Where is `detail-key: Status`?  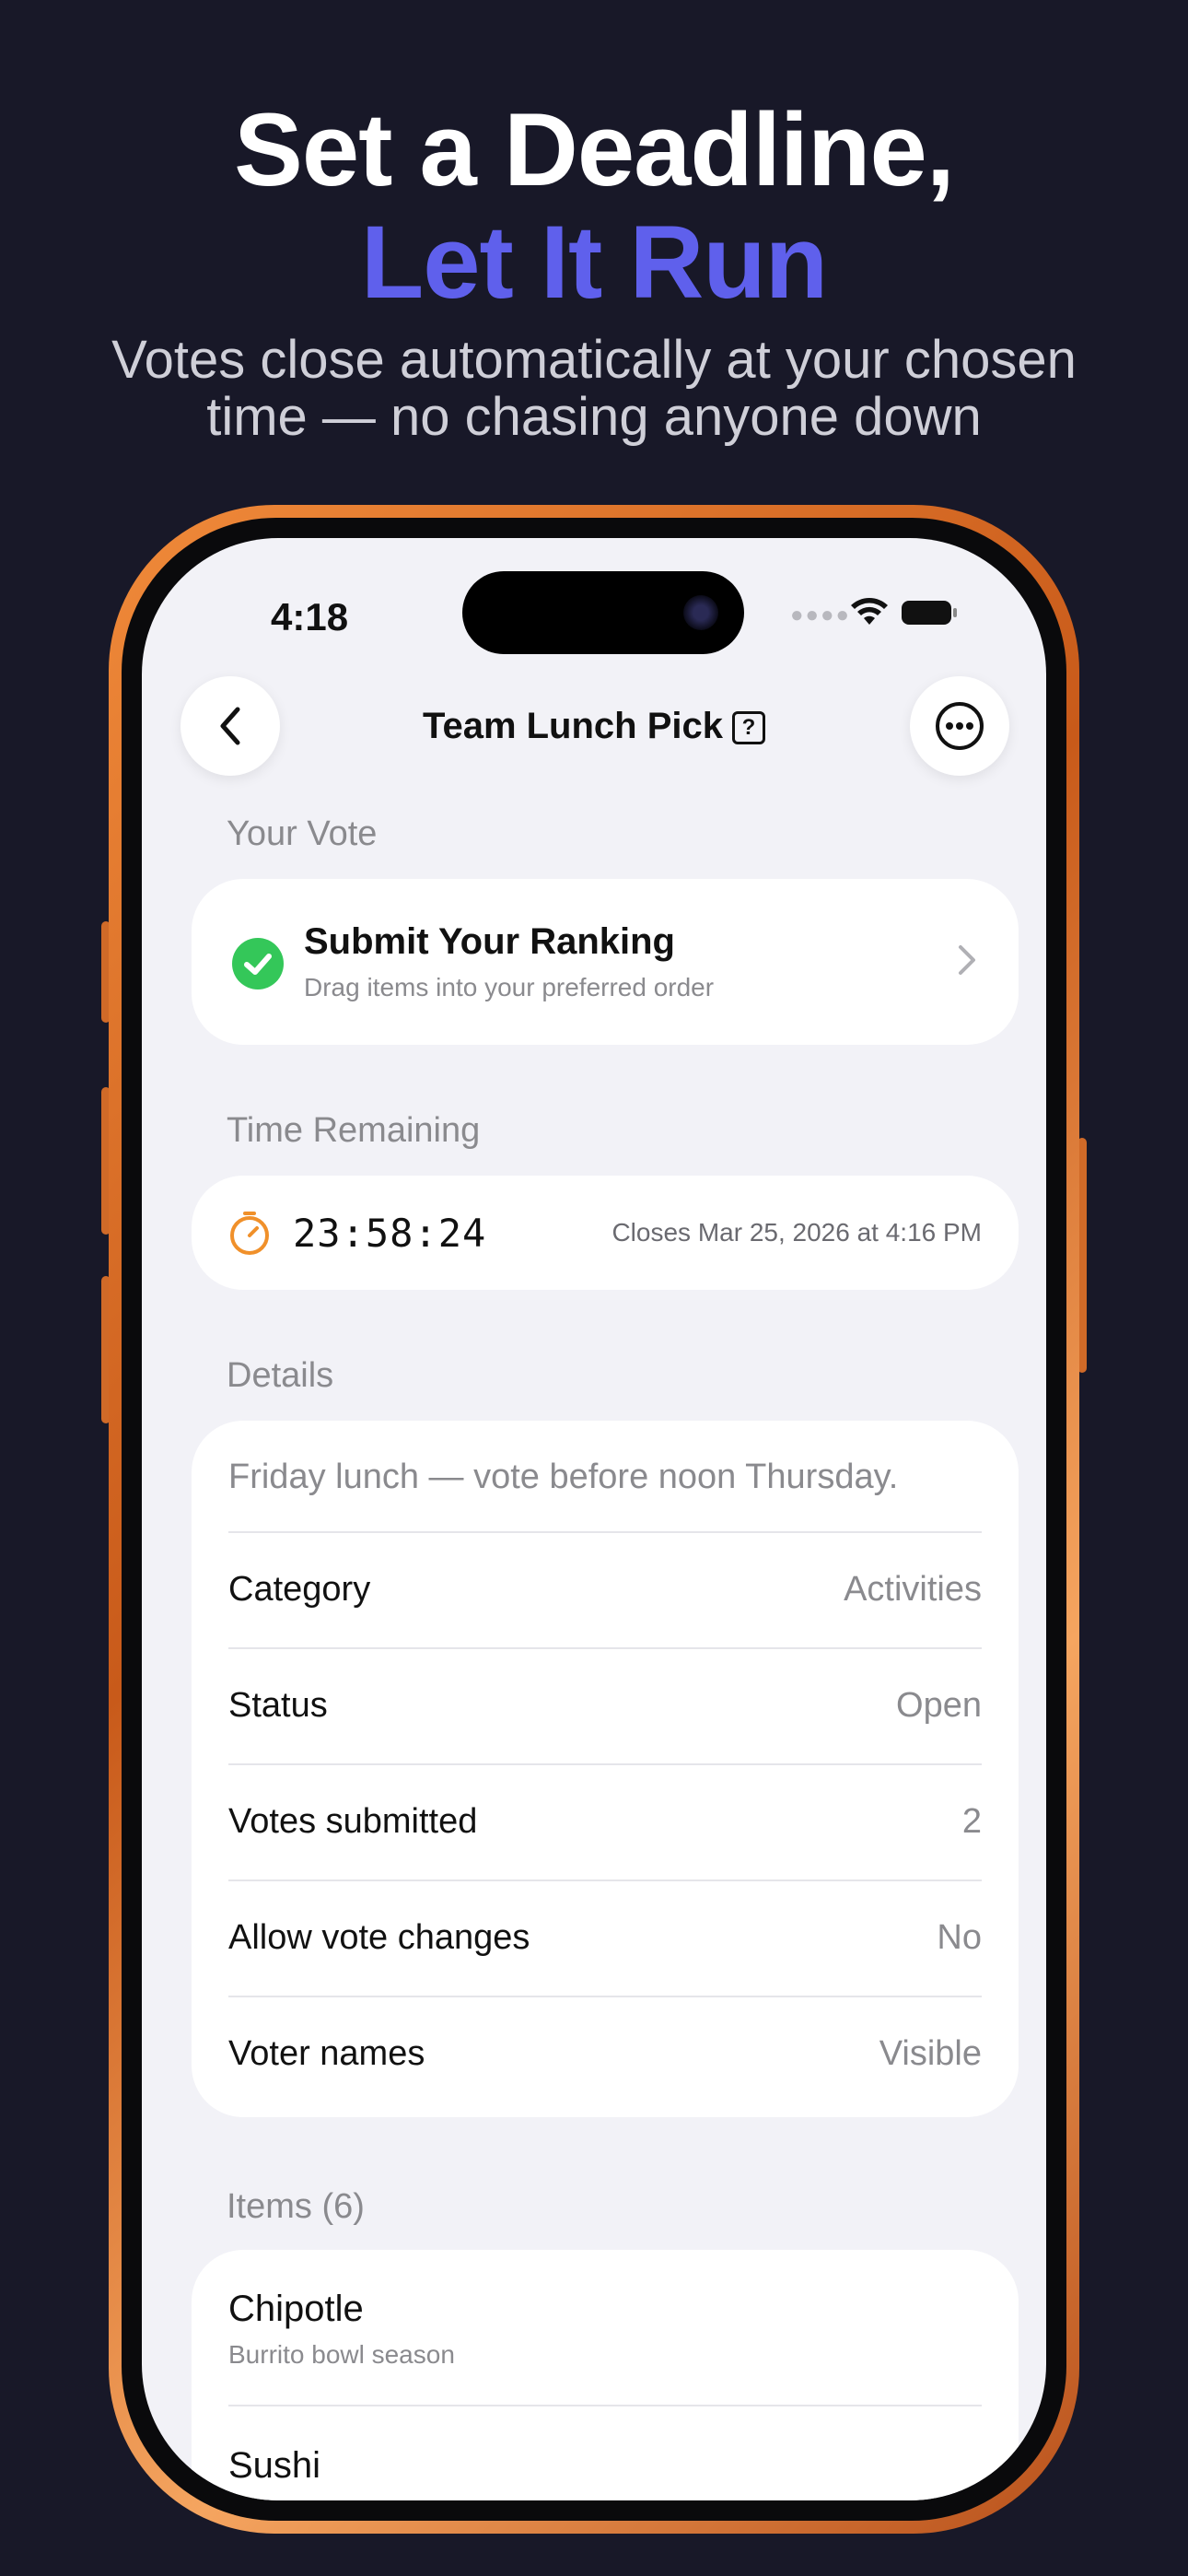
detail-key: Status is located at coordinates (278, 1705).